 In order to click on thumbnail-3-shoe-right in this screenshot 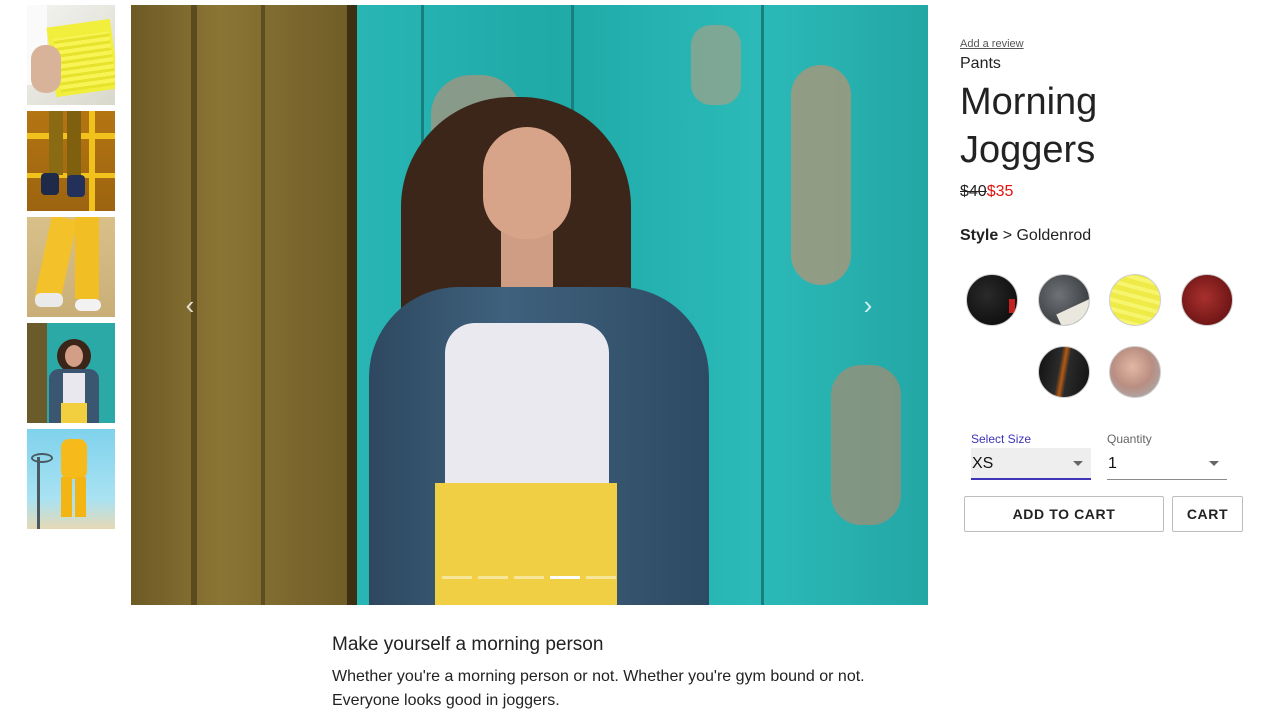, I will do `click(88, 305)`.